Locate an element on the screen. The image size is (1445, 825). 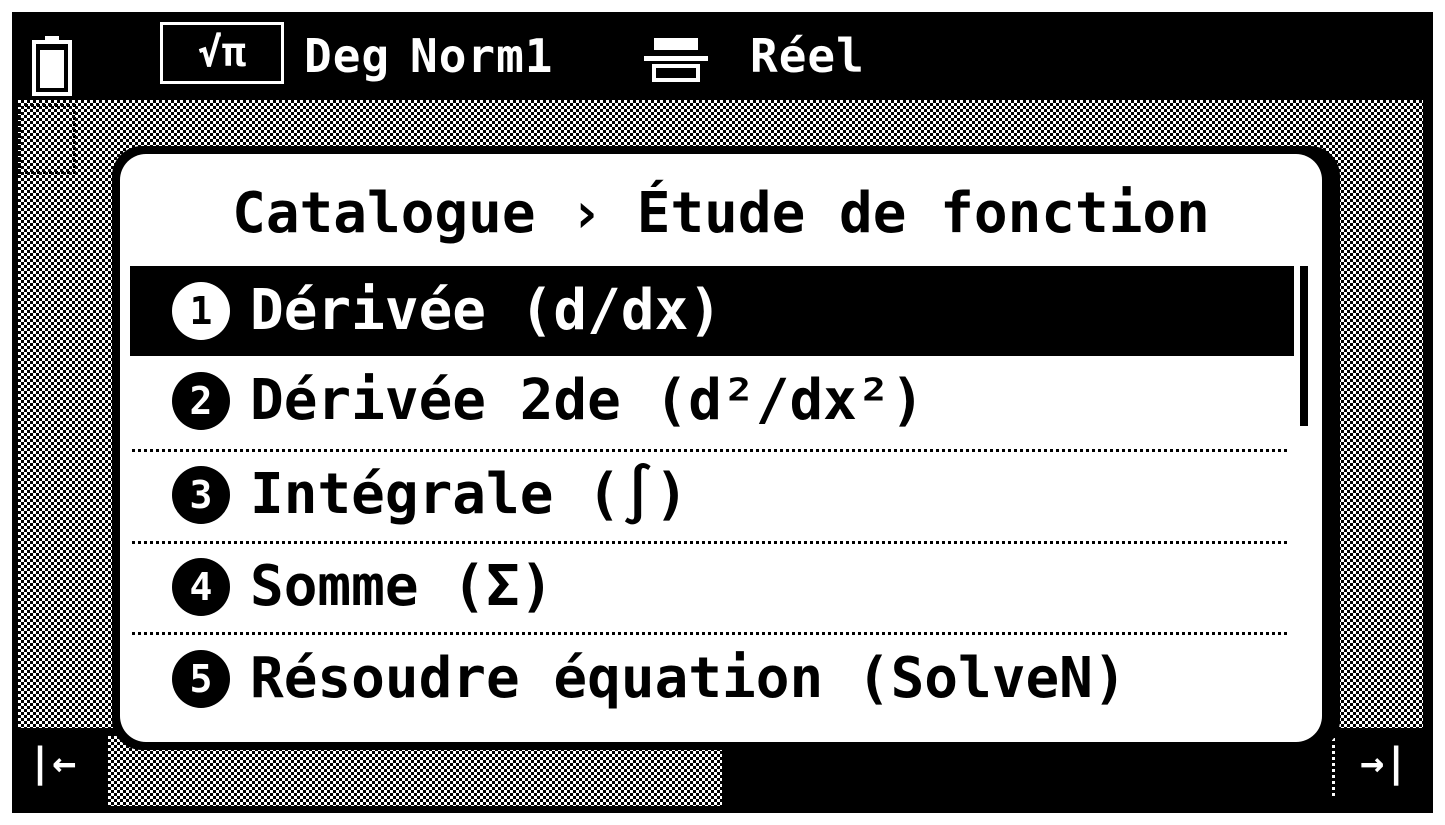
display-format-icon is located at coordinates (676, 60).